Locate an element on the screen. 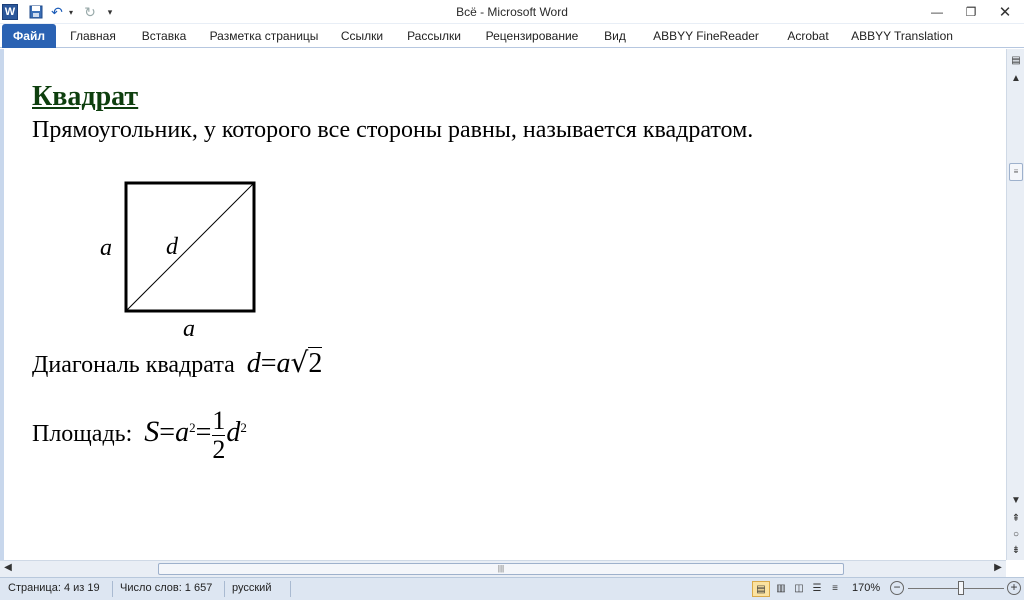 Image resolution: width=1024 pixels, height=600 pixels. zoom-slider-thumb is located at coordinates (961, 588).